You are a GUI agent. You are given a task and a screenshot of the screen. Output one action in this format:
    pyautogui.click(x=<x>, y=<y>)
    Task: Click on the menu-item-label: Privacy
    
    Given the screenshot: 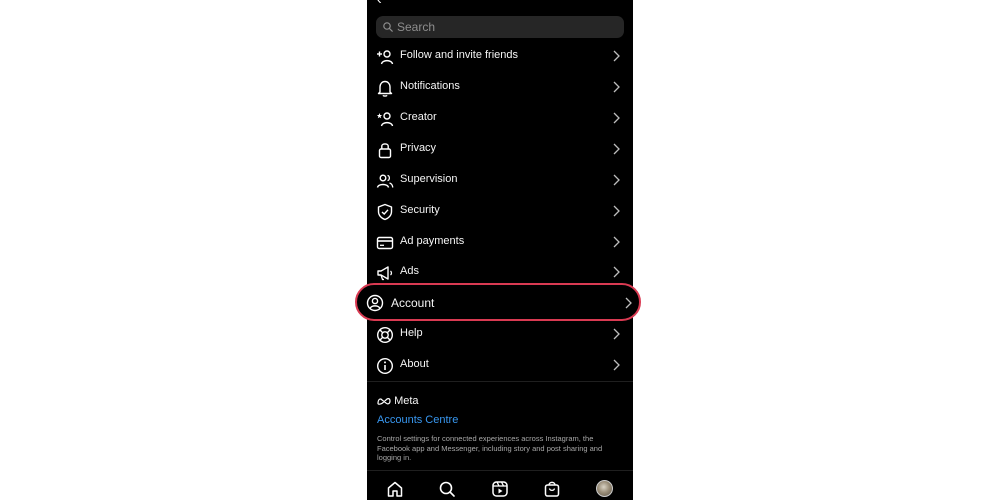 What is the action you would take?
    pyautogui.click(x=418, y=148)
    